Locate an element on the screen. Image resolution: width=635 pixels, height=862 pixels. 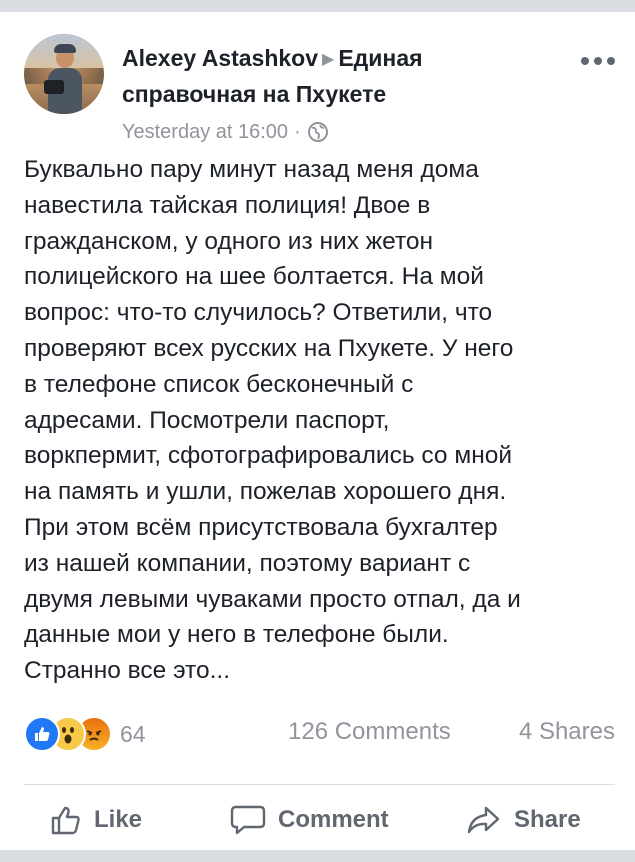
more-horizontal-icon is located at coordinates (598, 61).